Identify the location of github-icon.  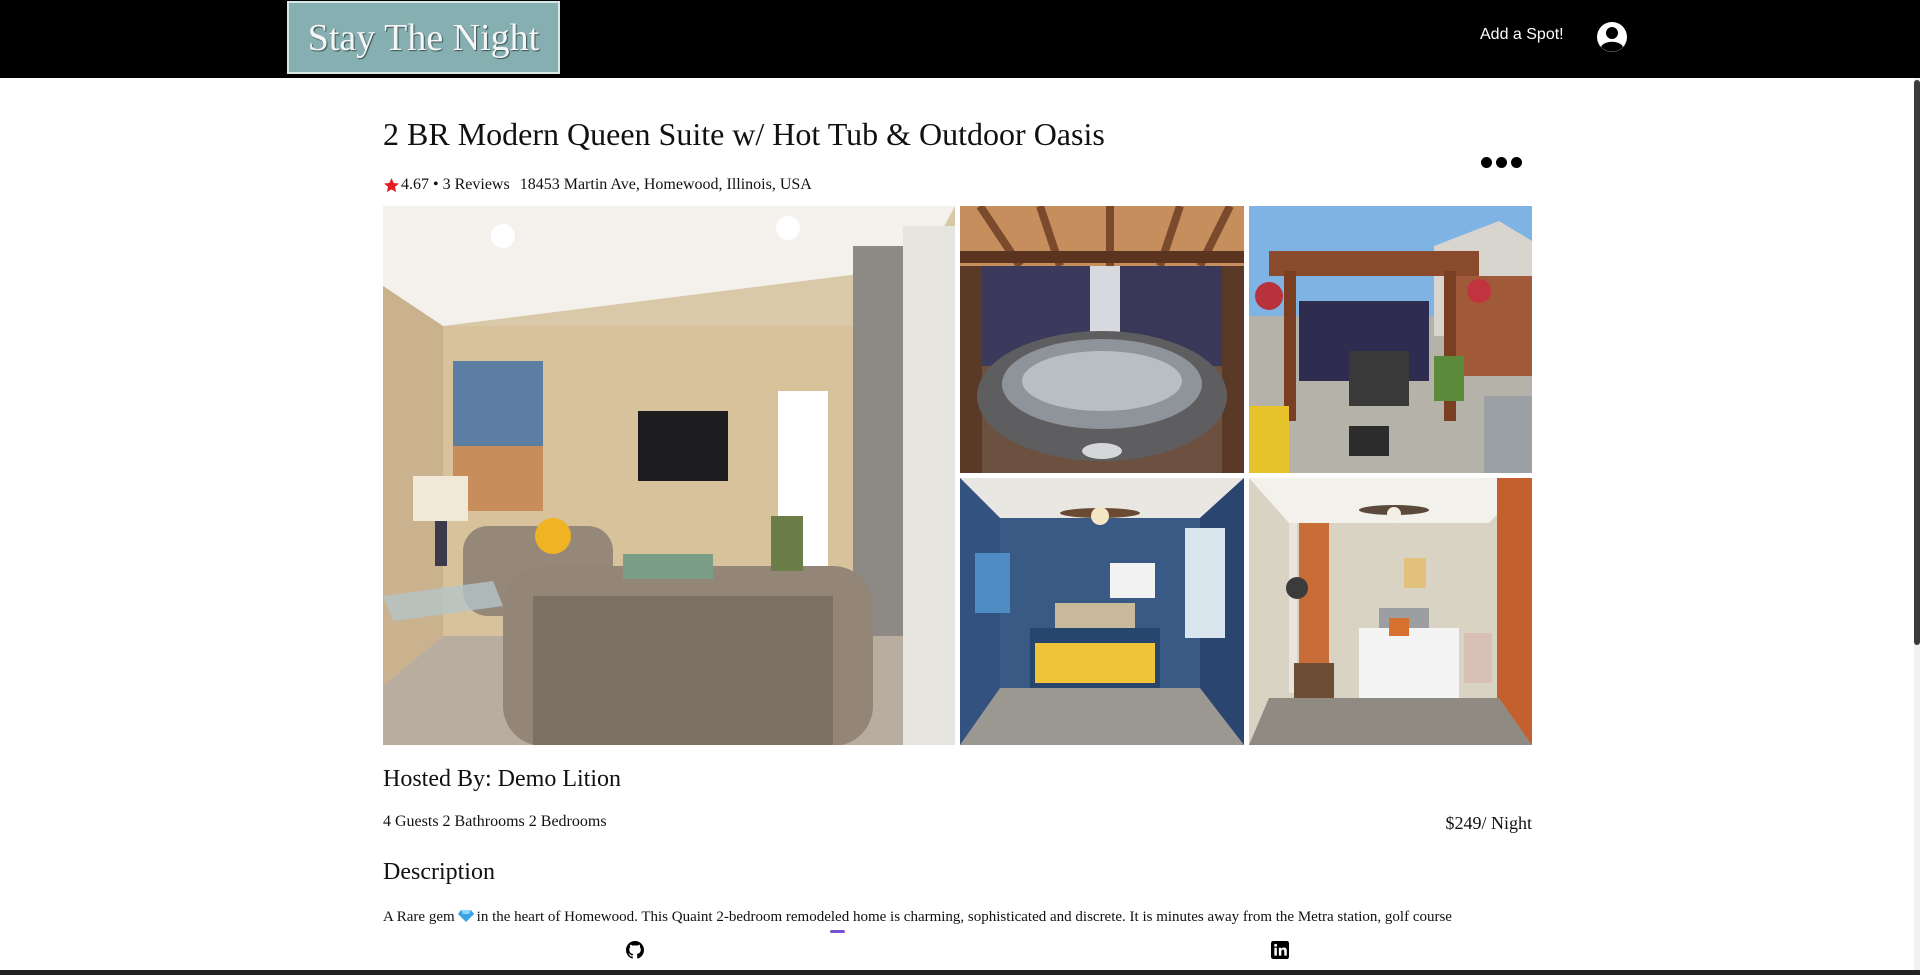
(635, 950).